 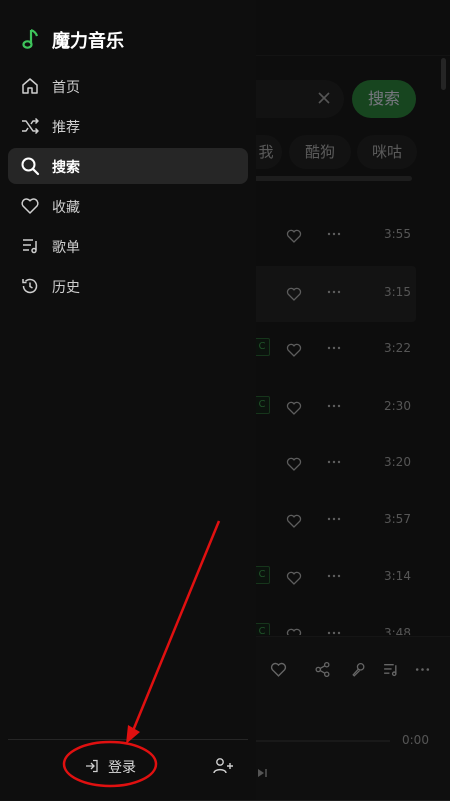 What do you see at coordinates (31, 39) in the screenshot?
I see `music-note-icon` at bounding box center [31, 39].